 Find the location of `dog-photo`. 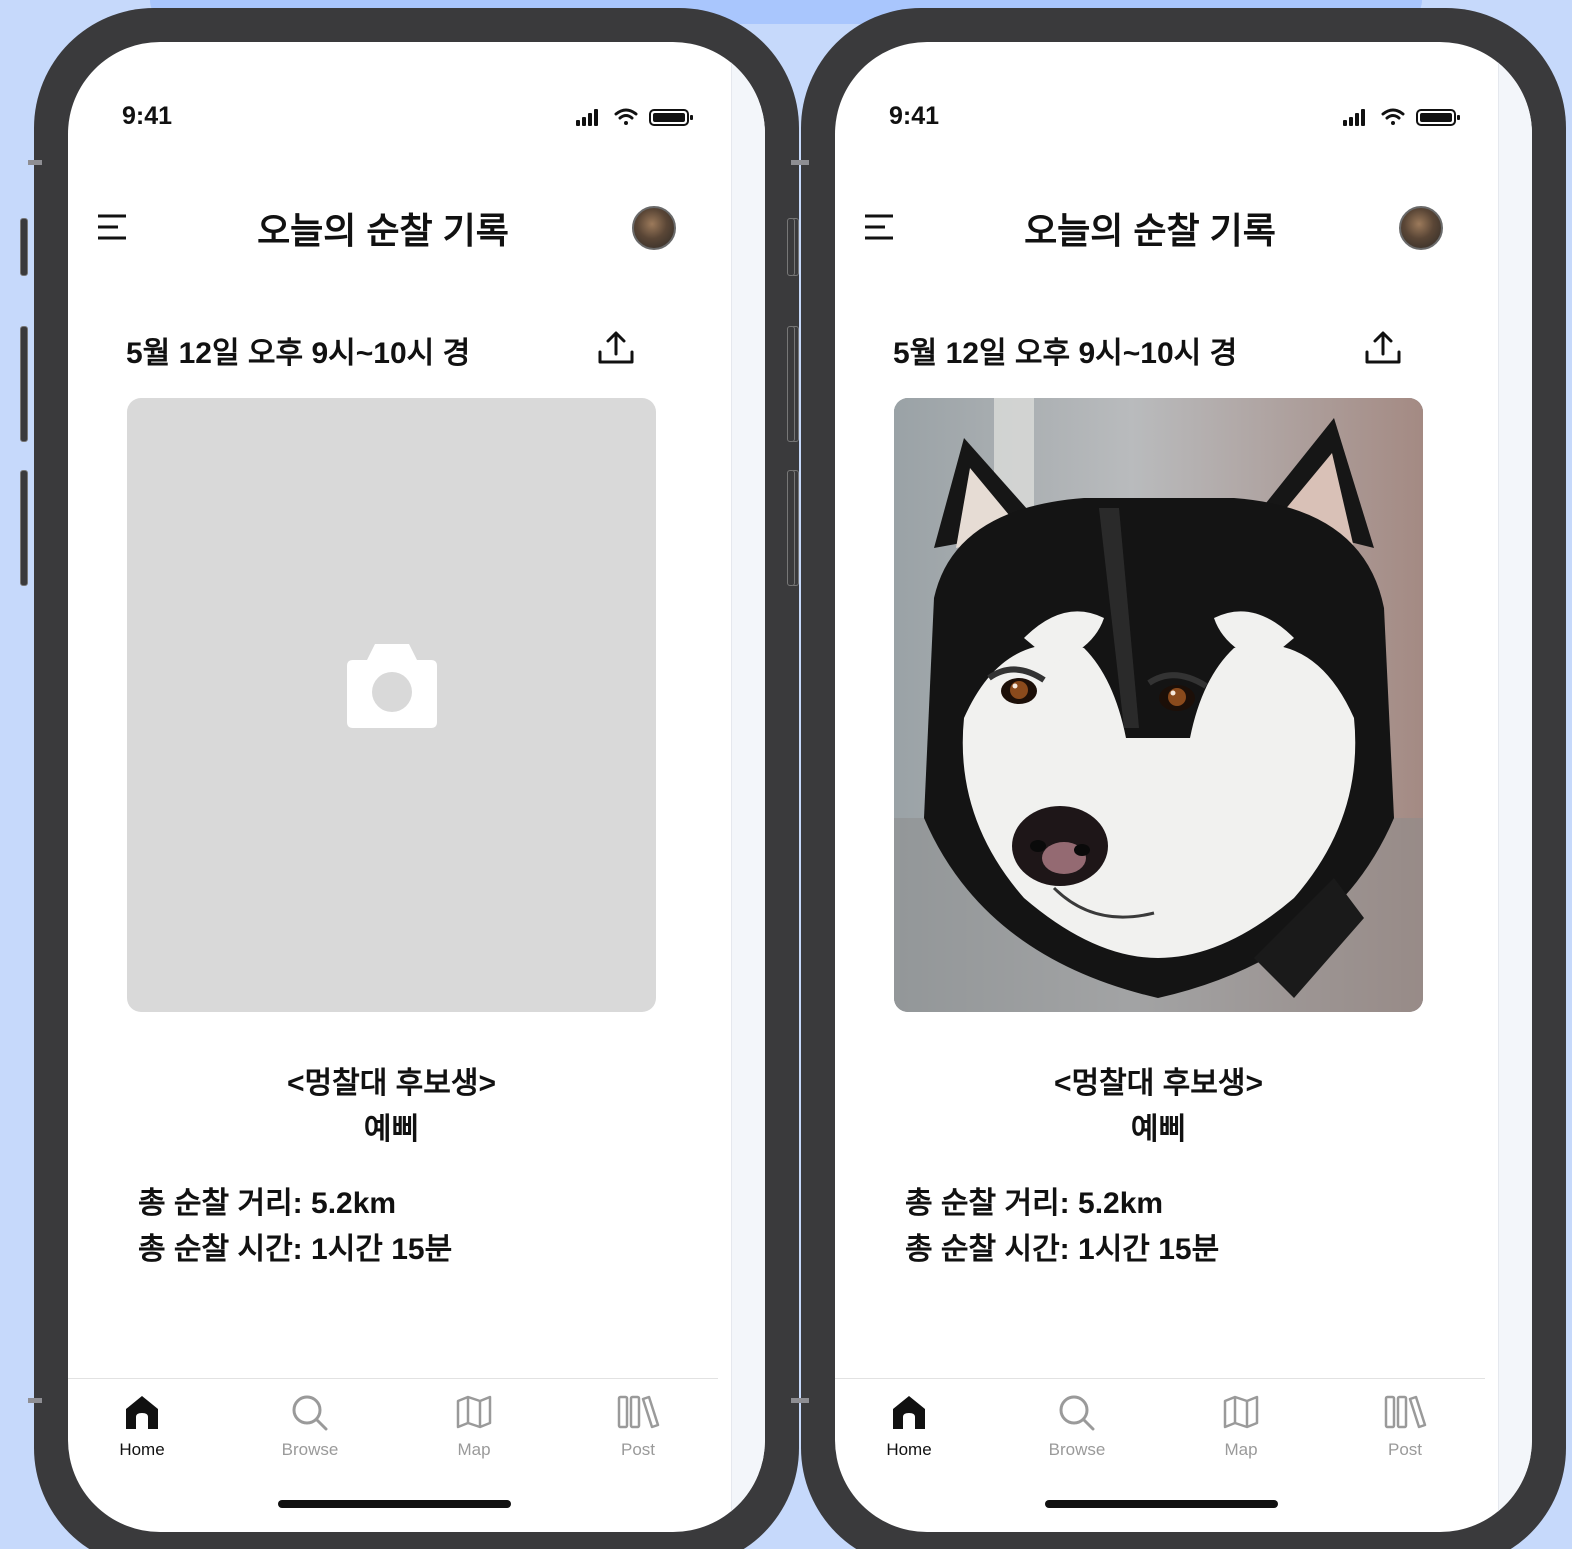

dog-photo is located at coordinates (1158, 705).